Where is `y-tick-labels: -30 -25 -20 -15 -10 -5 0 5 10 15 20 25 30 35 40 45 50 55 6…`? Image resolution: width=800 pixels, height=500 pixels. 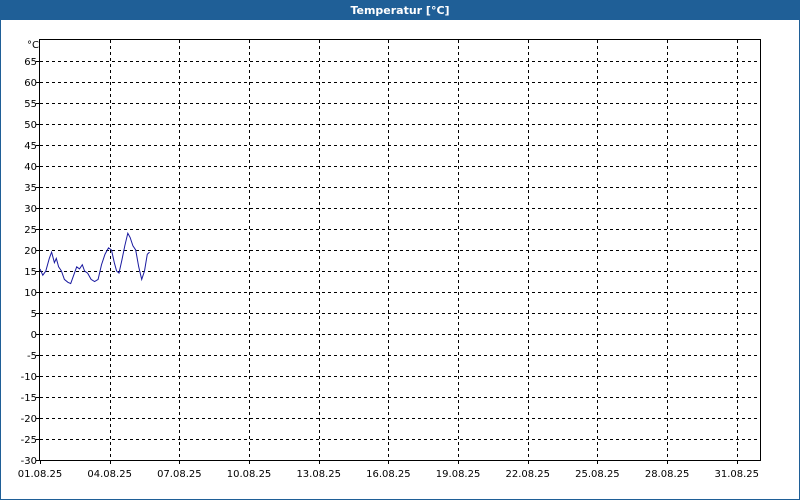
y-tick-labels: -30 -25 -20 -15 -10 -5 0 5 10 15 20 25 30 35 40 45 50 55 6… is located at coordinates (29, 262).